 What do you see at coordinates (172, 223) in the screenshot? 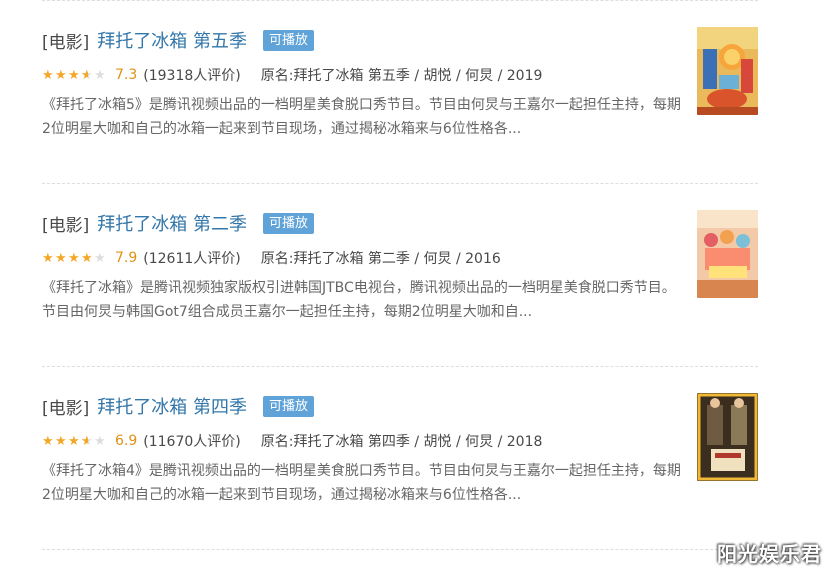
I see `result-title-link: 拜托了冰箱 第二季` at bounding box center [172, 223].